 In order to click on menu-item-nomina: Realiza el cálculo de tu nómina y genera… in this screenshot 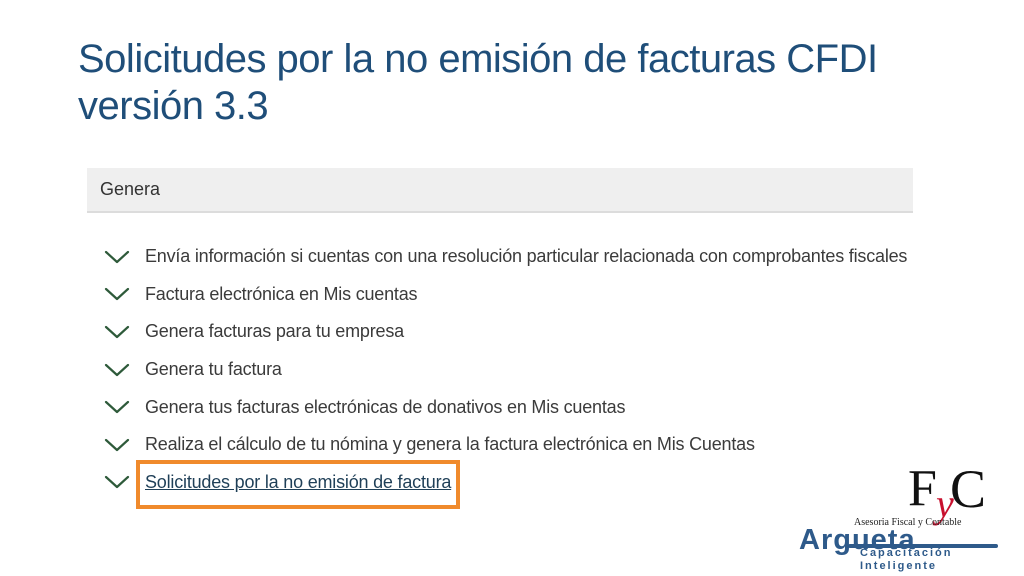, I will do `click(504, 445)`.